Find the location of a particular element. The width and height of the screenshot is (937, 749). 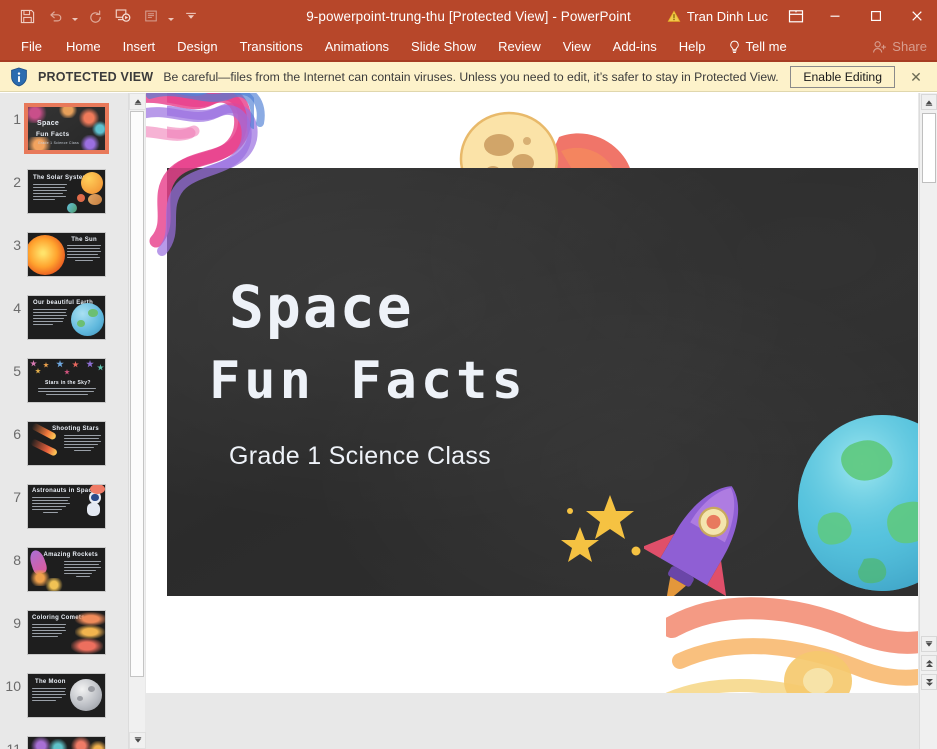

watercolor-swirl-overlay-art is located at coordinates (789, 645).